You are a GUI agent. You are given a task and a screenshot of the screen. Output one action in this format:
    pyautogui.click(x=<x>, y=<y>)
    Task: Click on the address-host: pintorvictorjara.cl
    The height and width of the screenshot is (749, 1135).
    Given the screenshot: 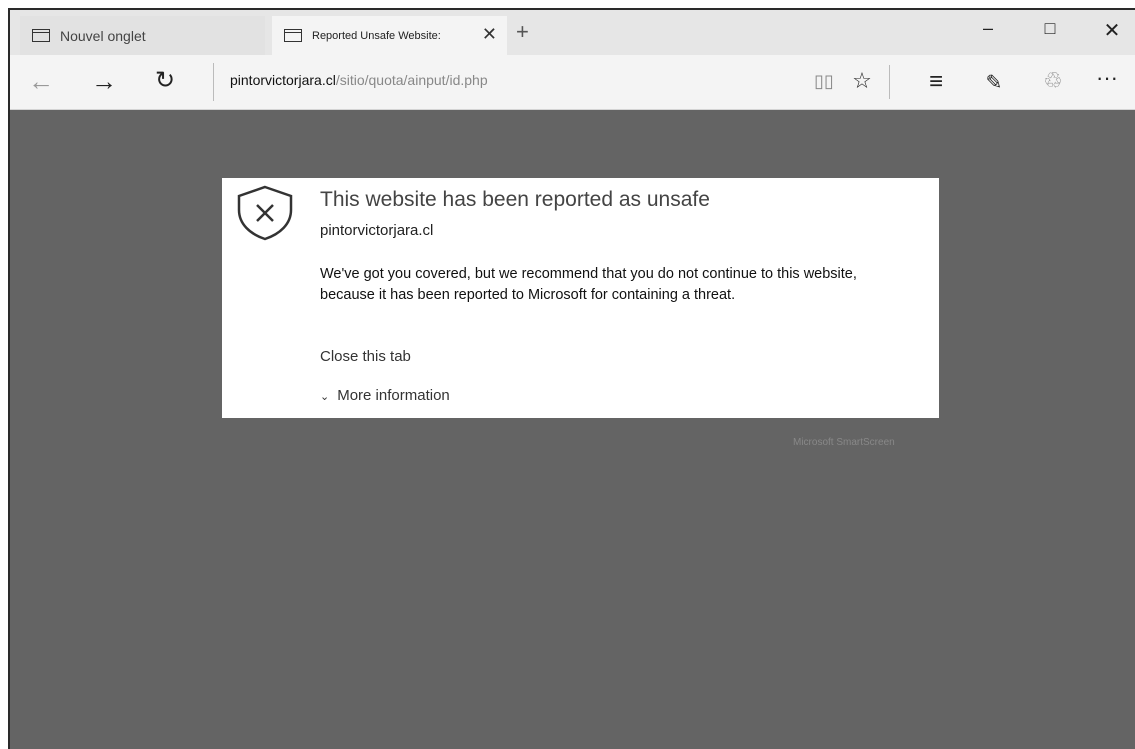 What is the action you would take?
    pyautogui.click(x=283, y=80)
    